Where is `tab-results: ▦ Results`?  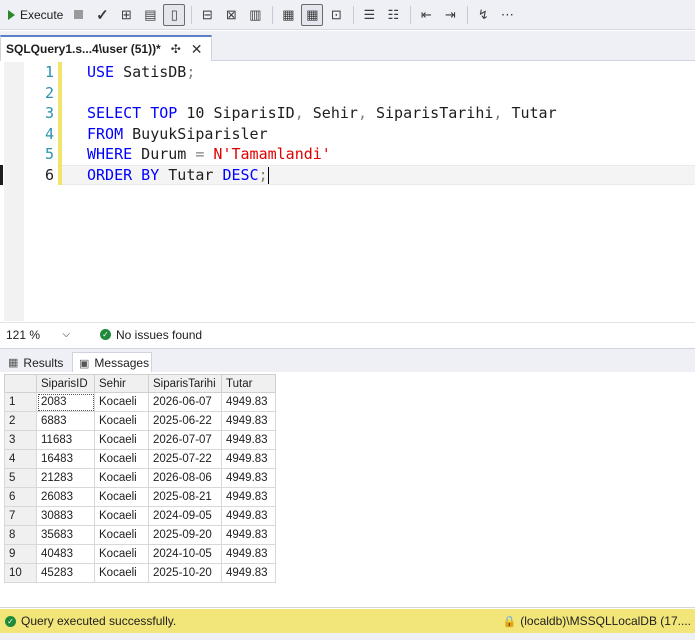 tab-results: ▦ Results is located at coordinates (35, 362).